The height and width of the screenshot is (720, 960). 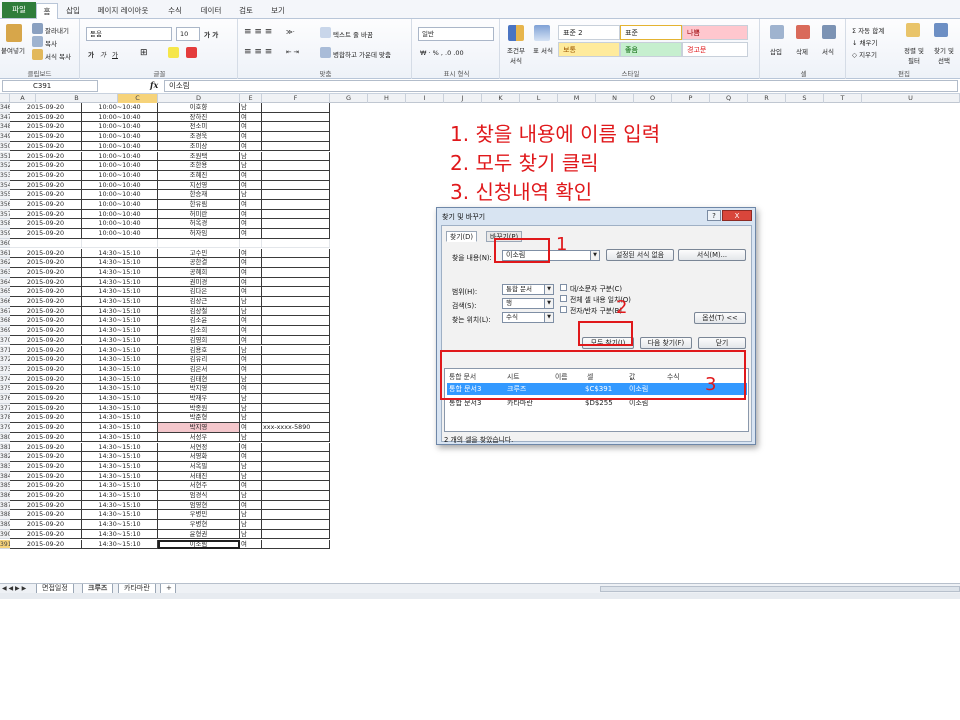 What do you see at coordinates (666, 343) in the screenshot?
I see `find-next-button: 다음 찾기(F)` at bounding box center [666, 343].